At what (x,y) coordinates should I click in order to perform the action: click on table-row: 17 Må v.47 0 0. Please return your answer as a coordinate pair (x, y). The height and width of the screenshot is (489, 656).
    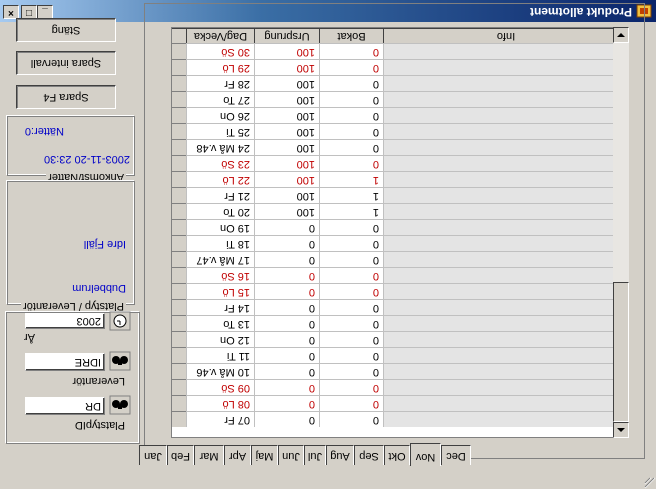
    Looking at the image, I should click on (399, 259).